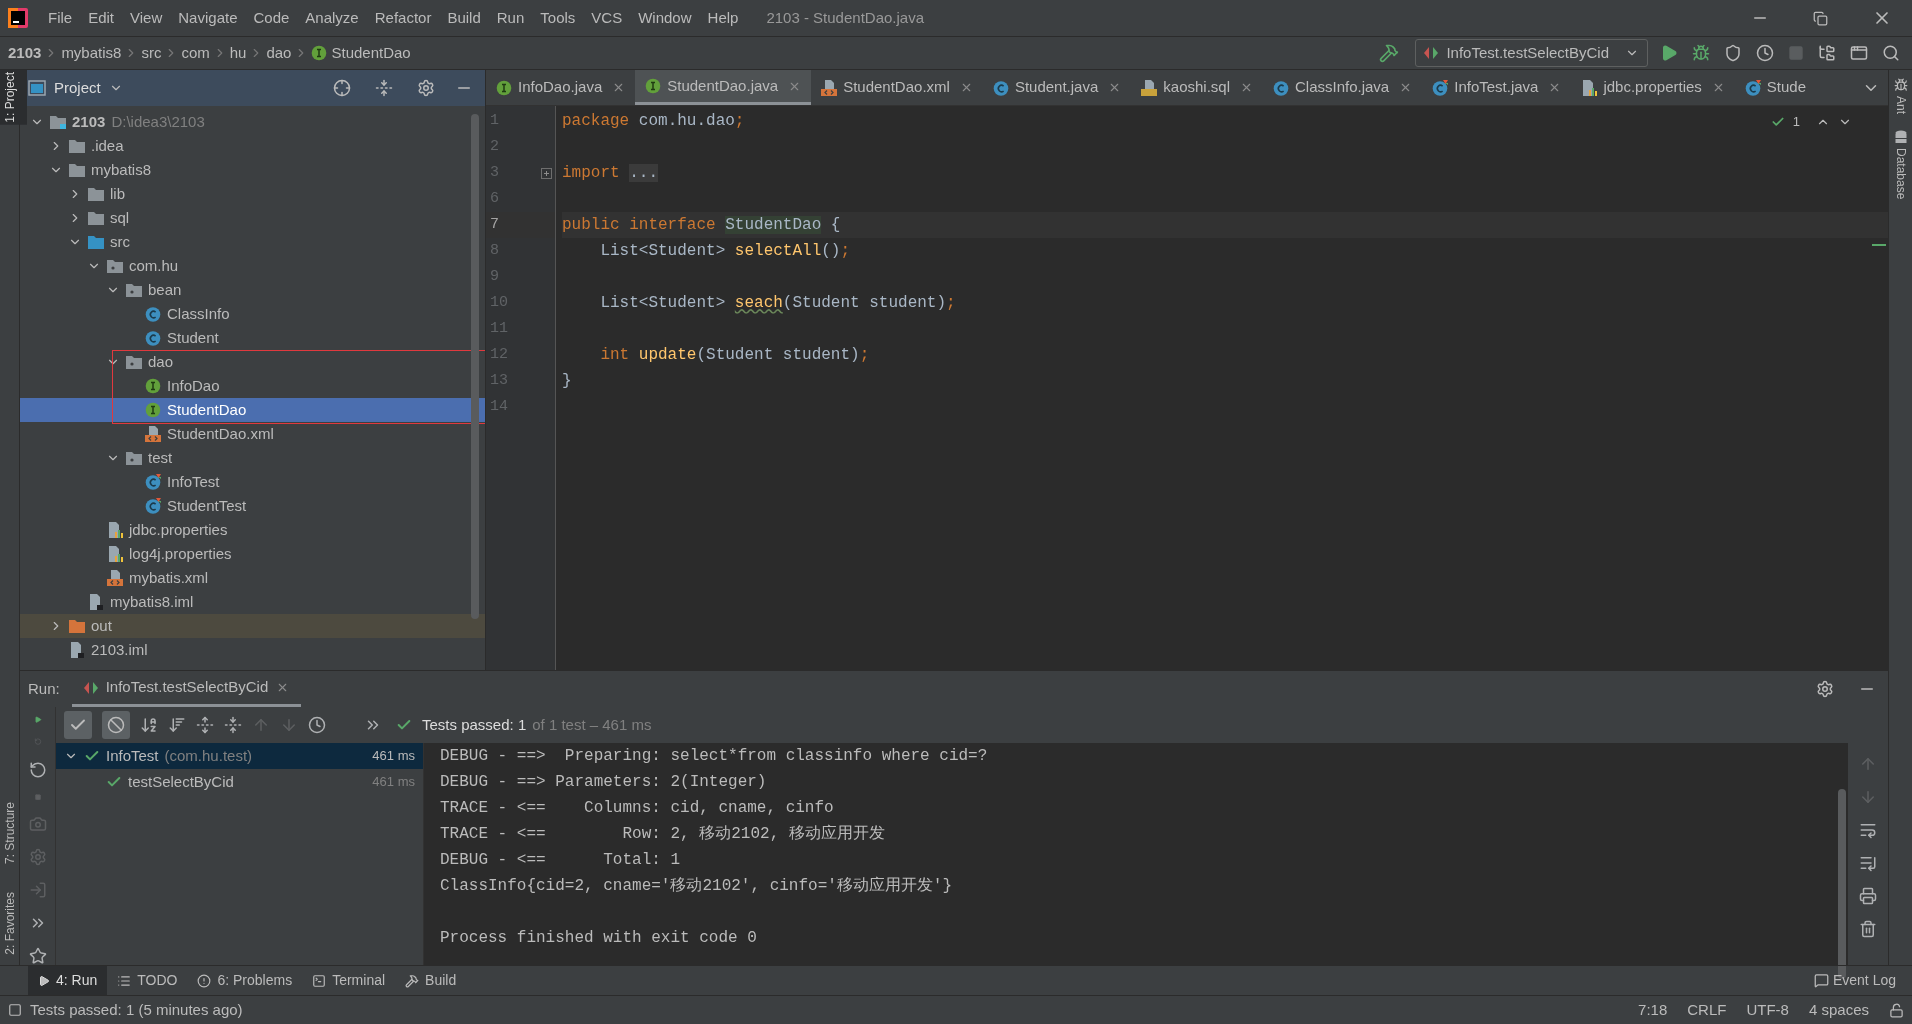  Describe the element at coordinates (195, 53) in the screenshot. I see `breadcrumb: com` at that location.